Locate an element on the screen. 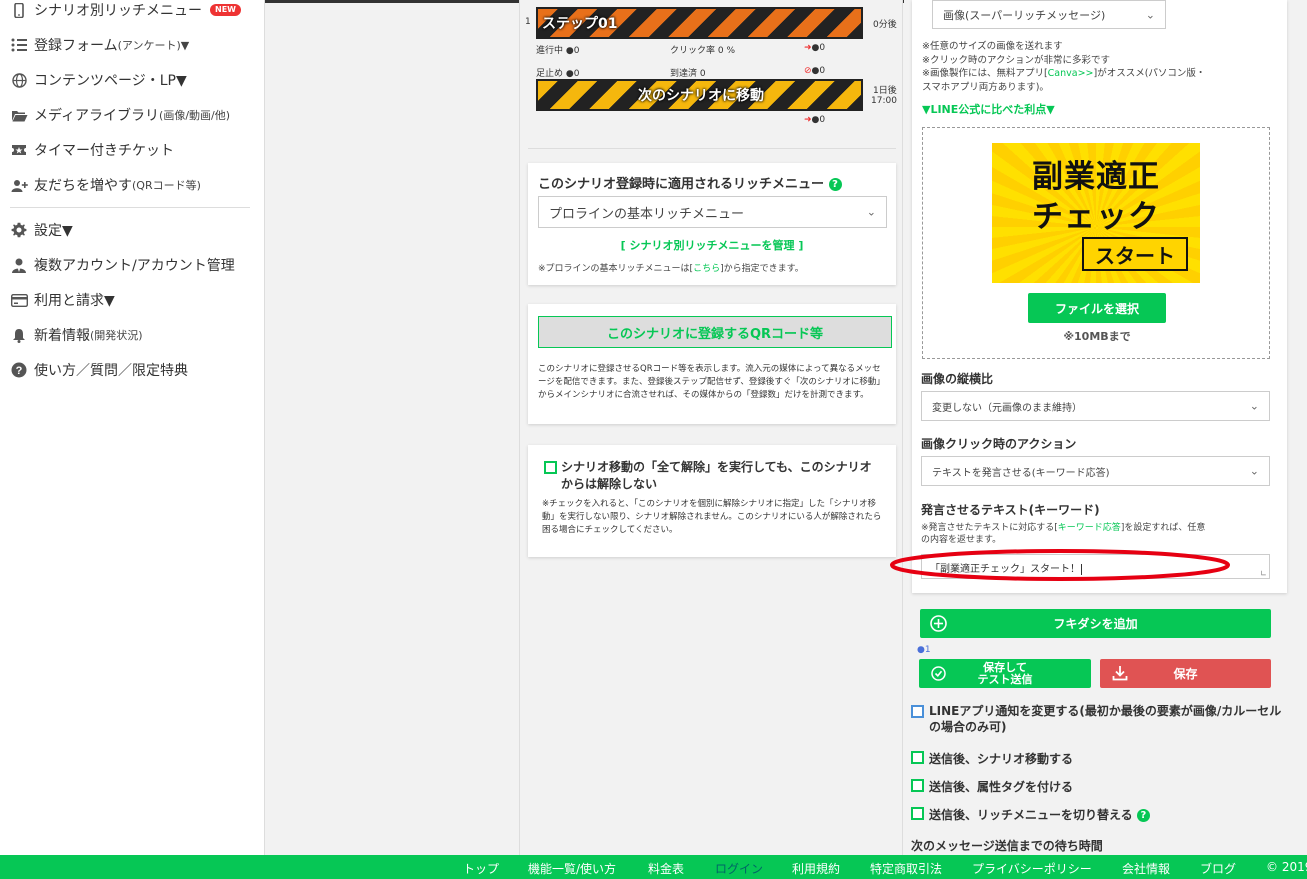 Image resolution: width=1307 pixels, height=879 pixels. bracket: ] is located at coordinates (801, 245).